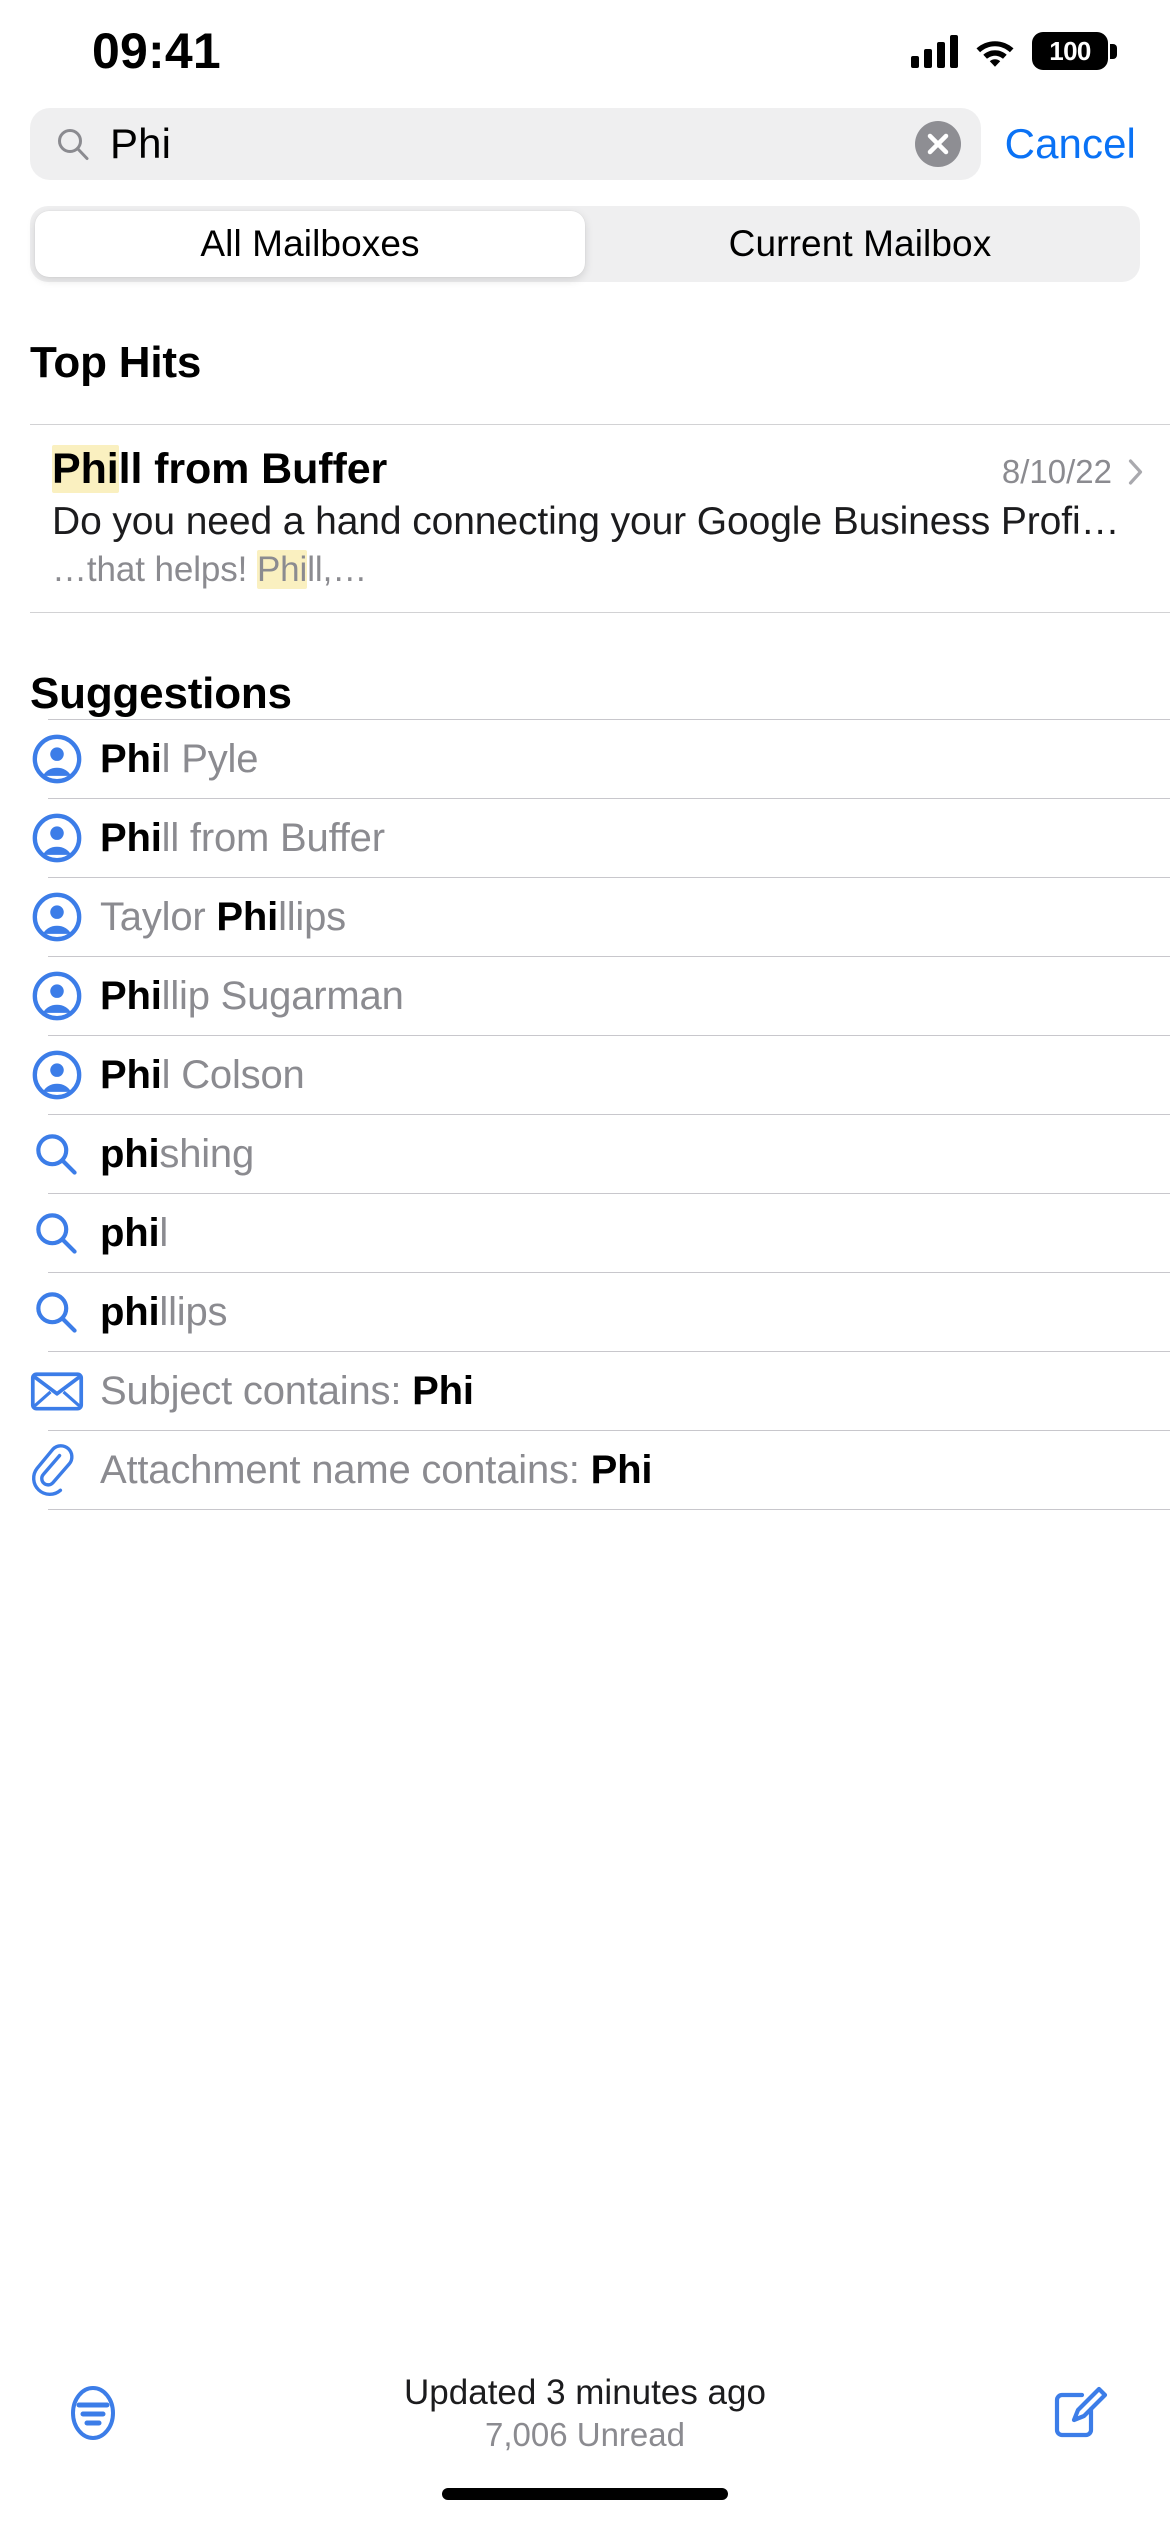 Image resolution: width=1170 pixels, height=2532 pixels. Describe the element at coordinates (85, 469) in the screenshot. I see `top-hit-sender-match: Phi` at that location.